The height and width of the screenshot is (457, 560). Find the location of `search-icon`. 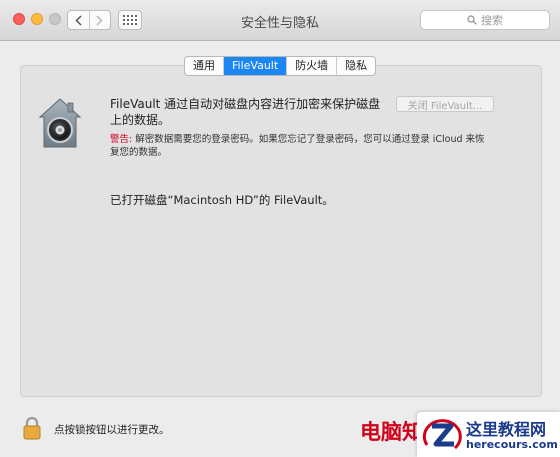

search-icon is located at coordinates (472, 20).